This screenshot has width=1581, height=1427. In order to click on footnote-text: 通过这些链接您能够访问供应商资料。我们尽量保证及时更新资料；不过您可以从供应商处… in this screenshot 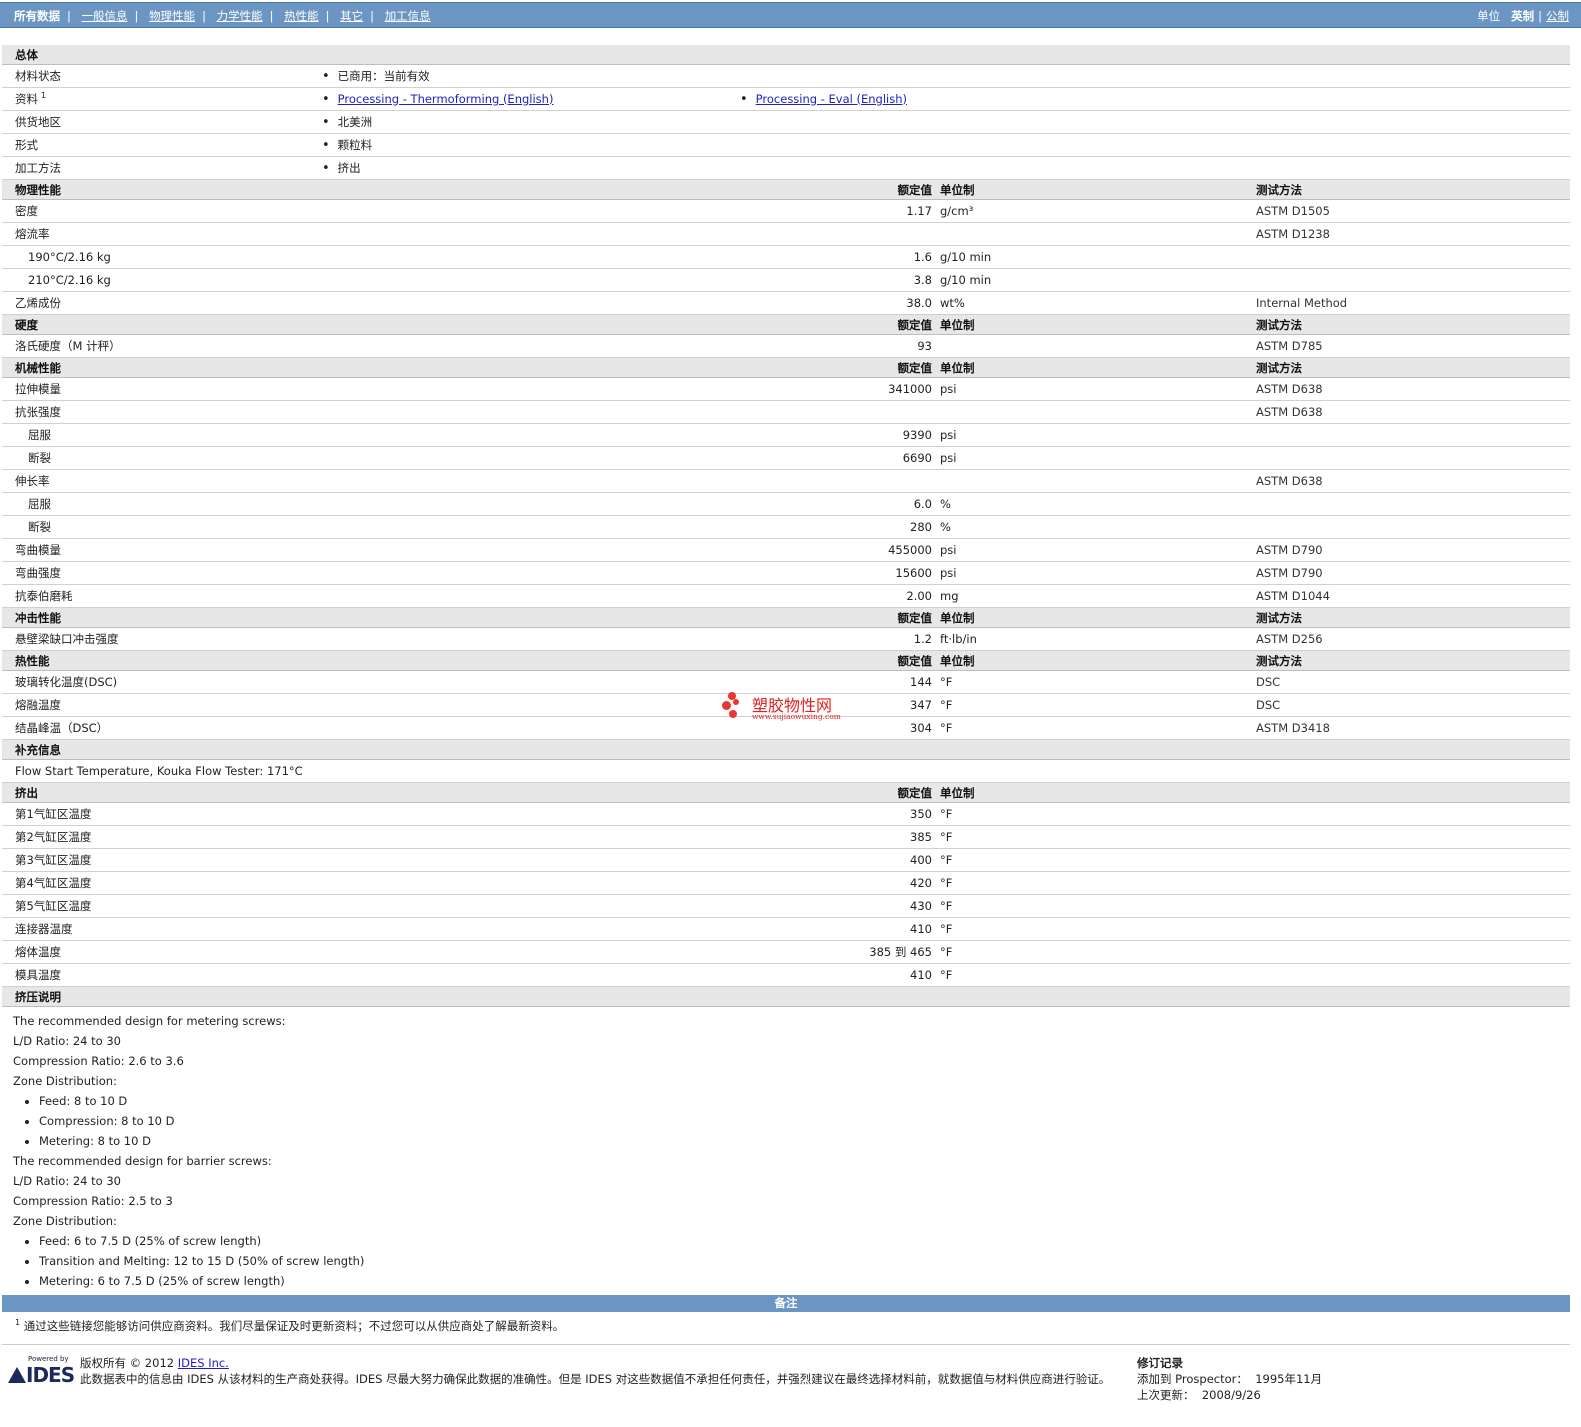, I will do `click(294, 1326)`.